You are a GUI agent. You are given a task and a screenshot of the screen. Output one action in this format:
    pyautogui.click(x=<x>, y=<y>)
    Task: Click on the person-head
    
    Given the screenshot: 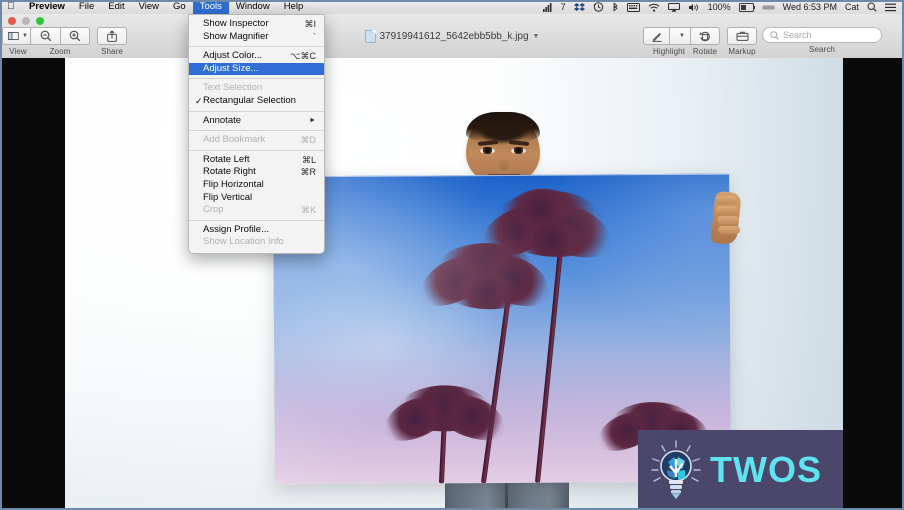 What is the action you would take?
    pyautogui.click(x=503, y=149)
    